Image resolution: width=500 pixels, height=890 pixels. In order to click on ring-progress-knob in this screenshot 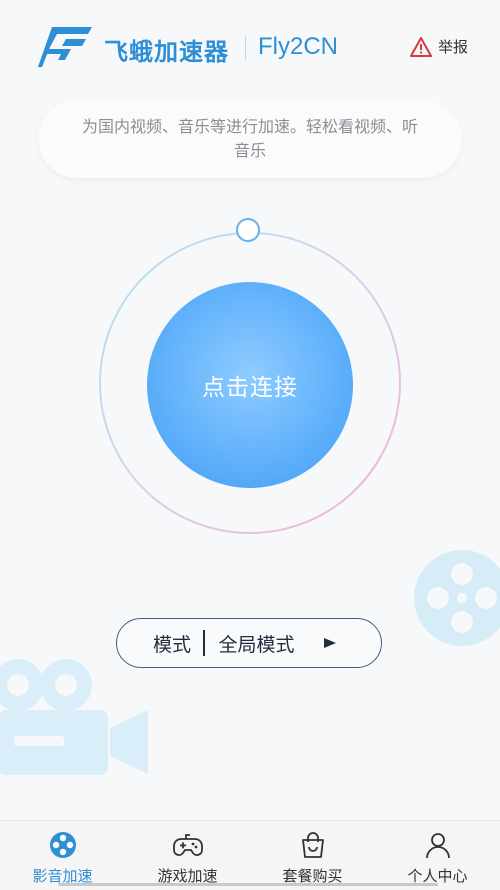, I will do `click(248, 230)`.